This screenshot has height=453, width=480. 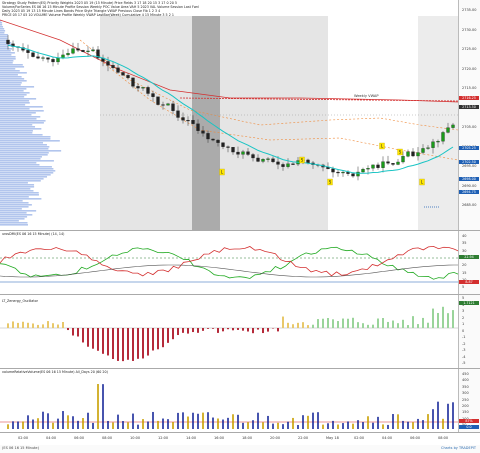 What do you see at coordinates (23, 438) in the screenshot?
I see `time-axis-label: 02:00` at bounding box center [23, 438].